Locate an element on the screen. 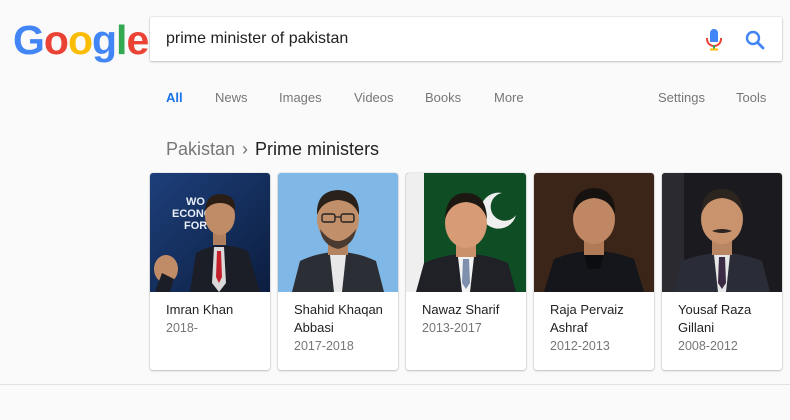  card-years: 2018- is located at coordinates (182, 328).